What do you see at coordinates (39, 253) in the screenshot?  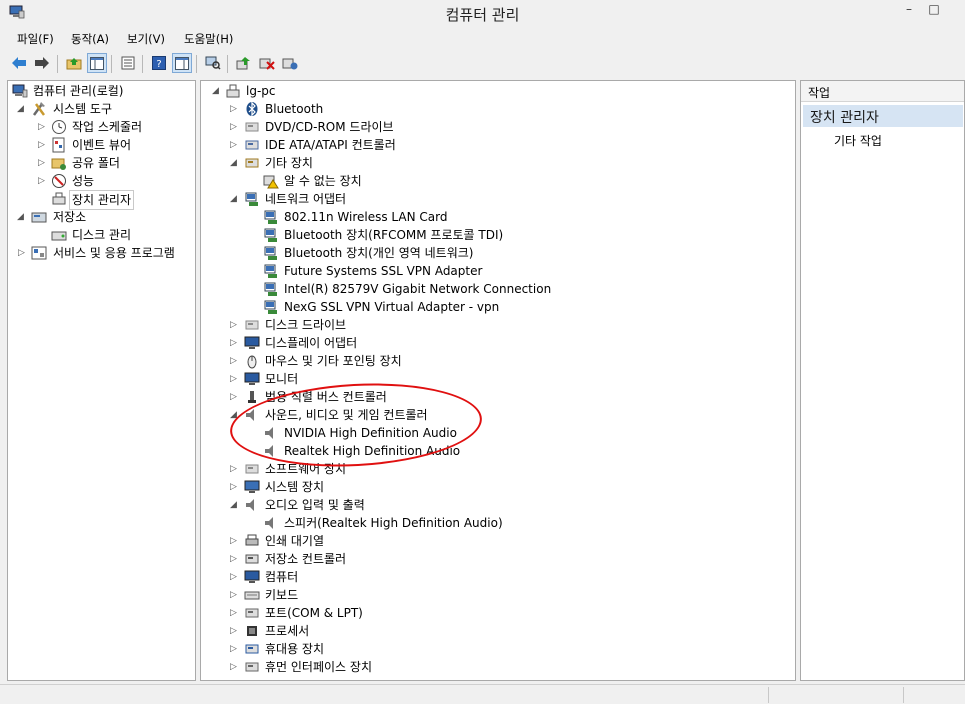 I see `services-applications-icon` at bounding box center [39, 253].